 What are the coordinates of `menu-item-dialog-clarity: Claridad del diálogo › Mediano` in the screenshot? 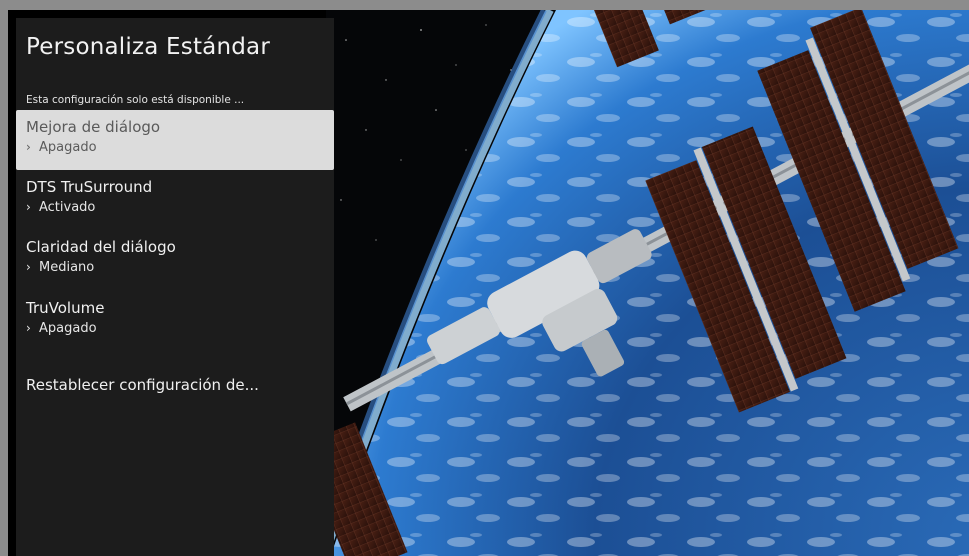 It's located at (175, 260).